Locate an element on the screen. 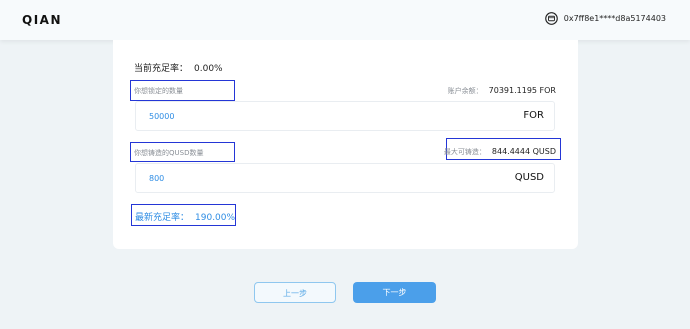 The width and height of the screenshot is (690, 329). wallet-address: 0x7ff8e1****d8a5174403 is located at coordinates (614, 18).